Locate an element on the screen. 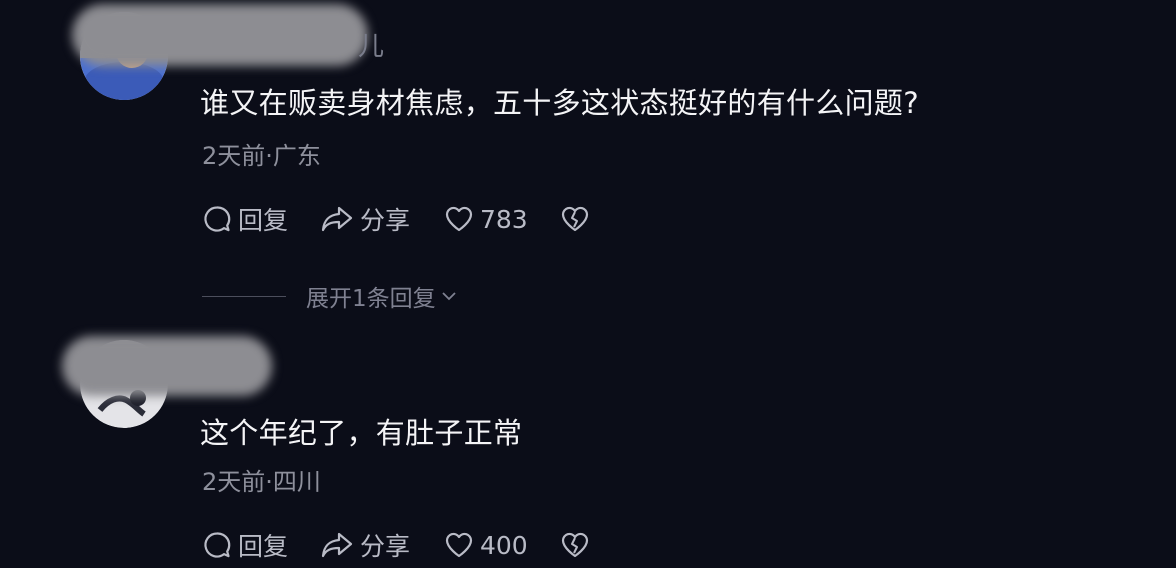 The height and width of the screenshot is (568, 1176). like-button: 400 is located at coordinates (502, 545).